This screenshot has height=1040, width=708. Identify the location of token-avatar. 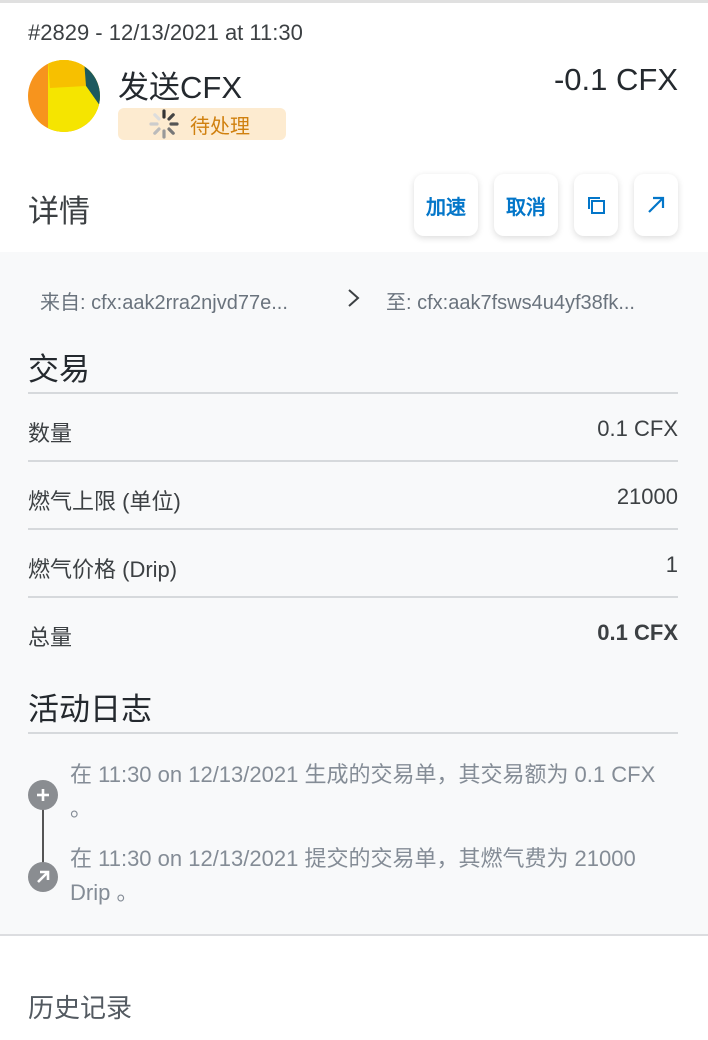
(64, 96).